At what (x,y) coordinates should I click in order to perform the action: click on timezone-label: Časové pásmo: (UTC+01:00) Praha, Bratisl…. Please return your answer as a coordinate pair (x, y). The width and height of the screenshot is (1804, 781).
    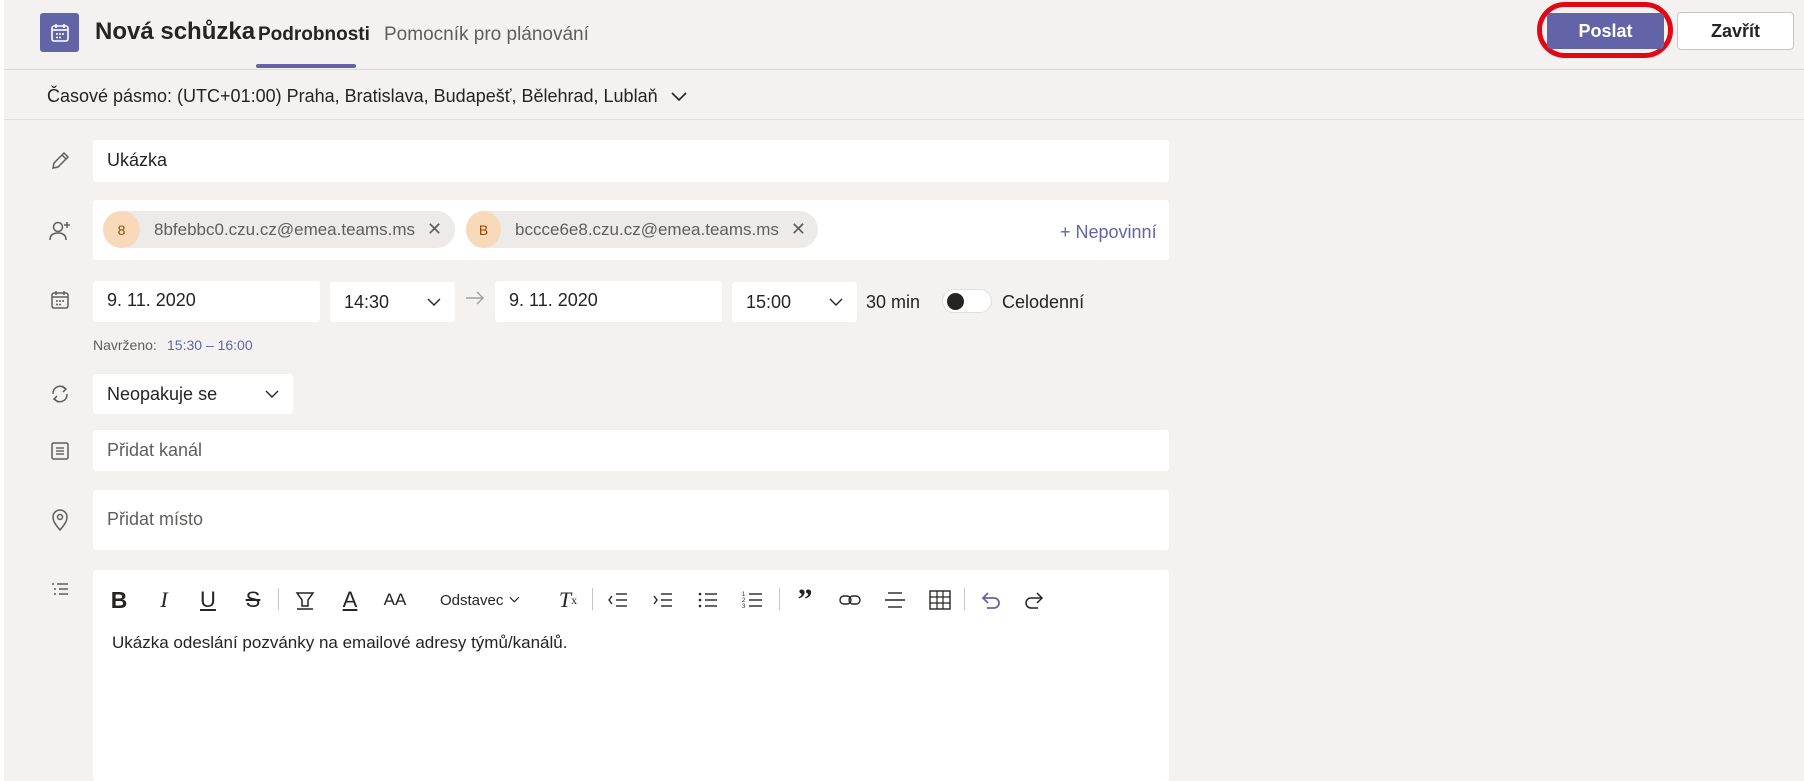
    Looking at the image, I should click on (352, 96).